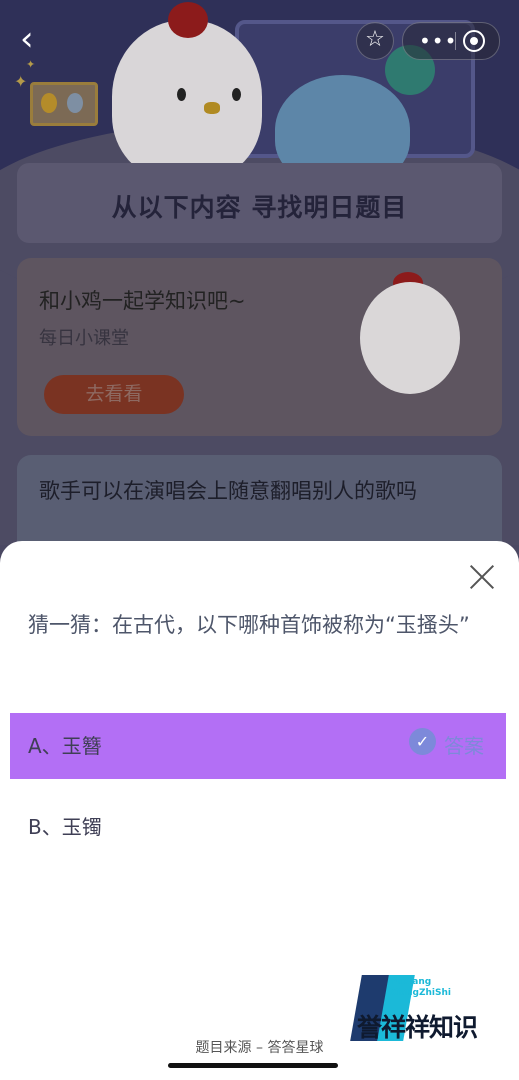 Image resolution: width=519 pixels, height=1080 pixels. What do you see at coordinates (455, 41) in the screenshot?
I see `capsule-divider` at bounding box center [455, 41].